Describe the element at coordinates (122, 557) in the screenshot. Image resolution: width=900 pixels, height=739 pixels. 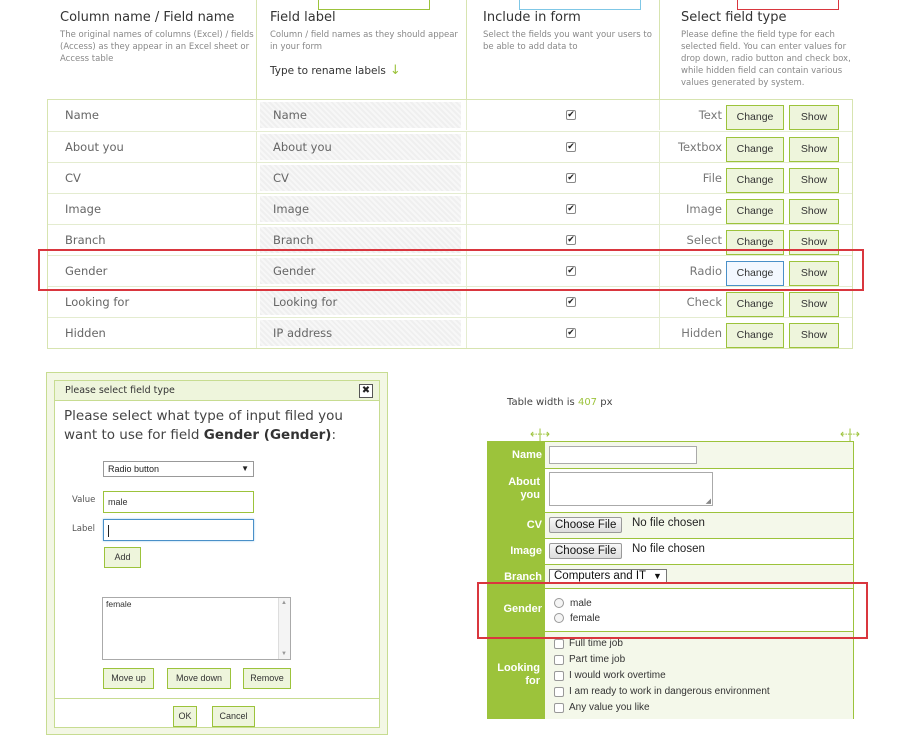
I see `add-button: Add` at that location.